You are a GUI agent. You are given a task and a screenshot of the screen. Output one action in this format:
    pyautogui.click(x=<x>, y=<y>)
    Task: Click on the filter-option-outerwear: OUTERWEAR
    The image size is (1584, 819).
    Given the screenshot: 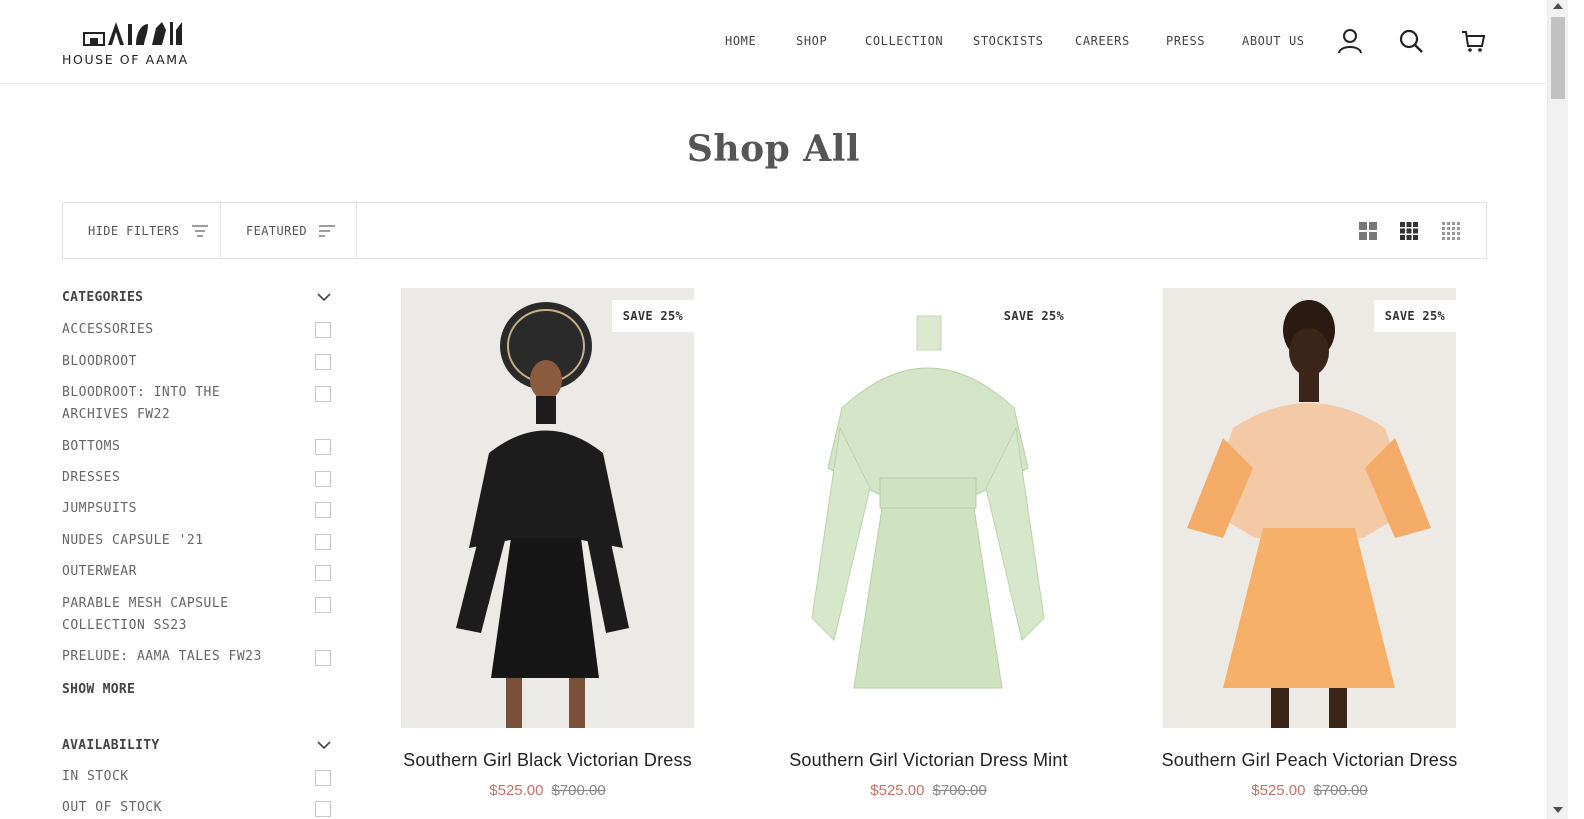 What is the action you would take?
    pyautogui.click(x=197, y=572)
    